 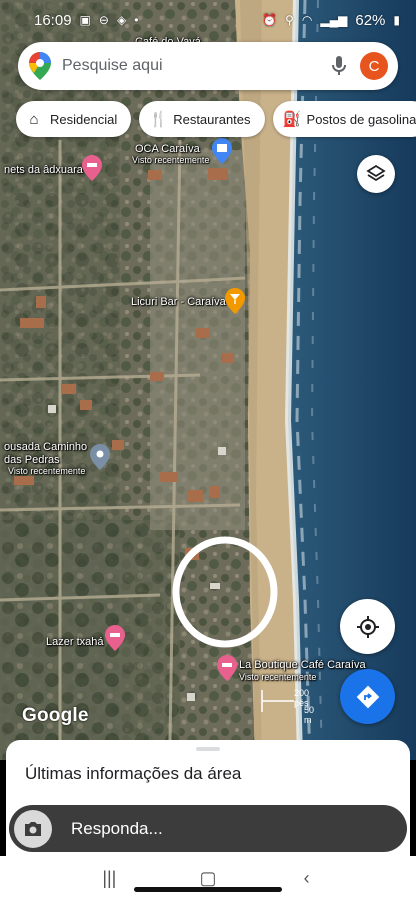 I want to click on layers-icon, so click(x=376, y=173).